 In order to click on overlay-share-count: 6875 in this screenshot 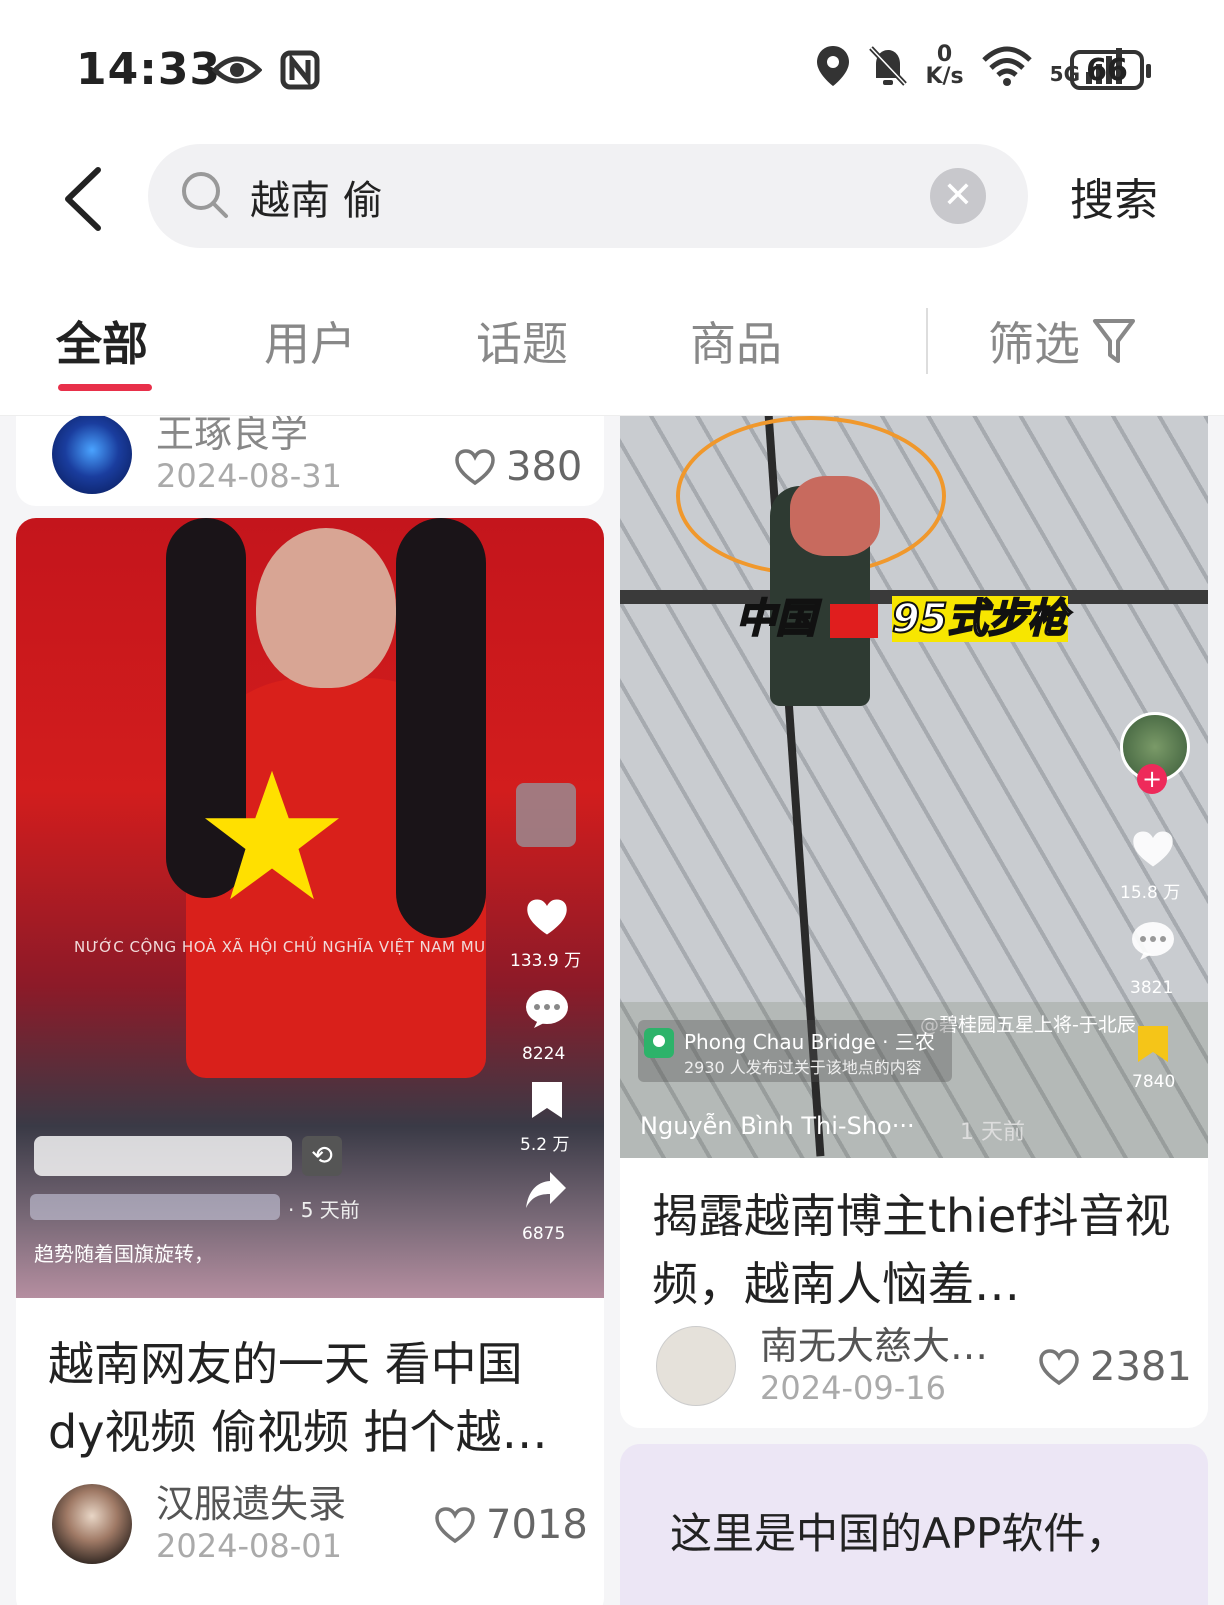, I will do `click(544, 1234)`.